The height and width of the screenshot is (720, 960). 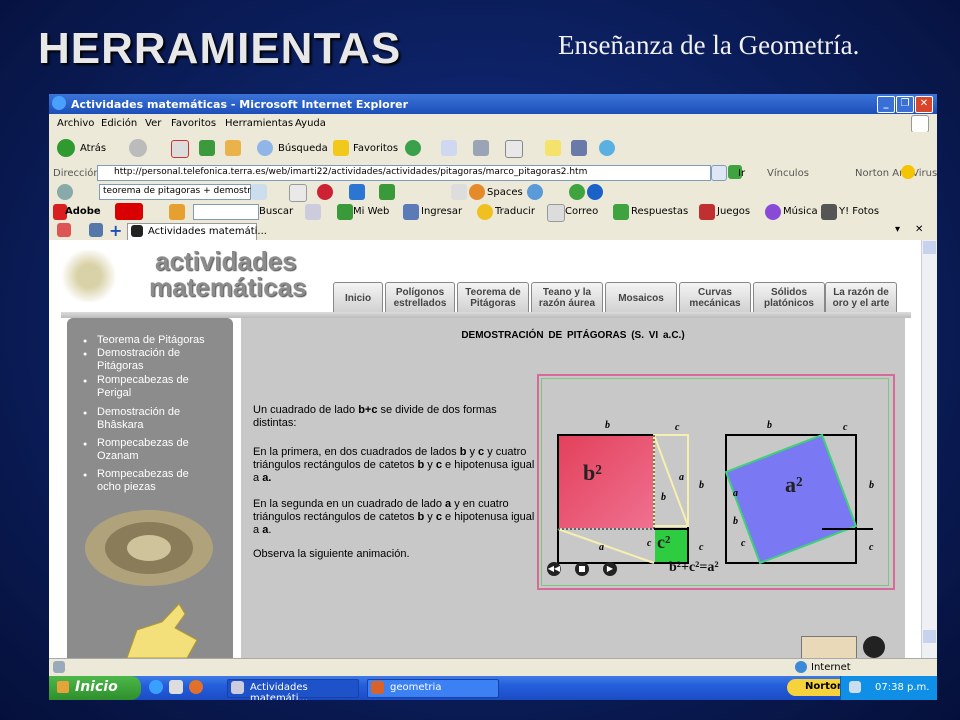 I want to click on go-button: Ir, so click(x=741, y=173).